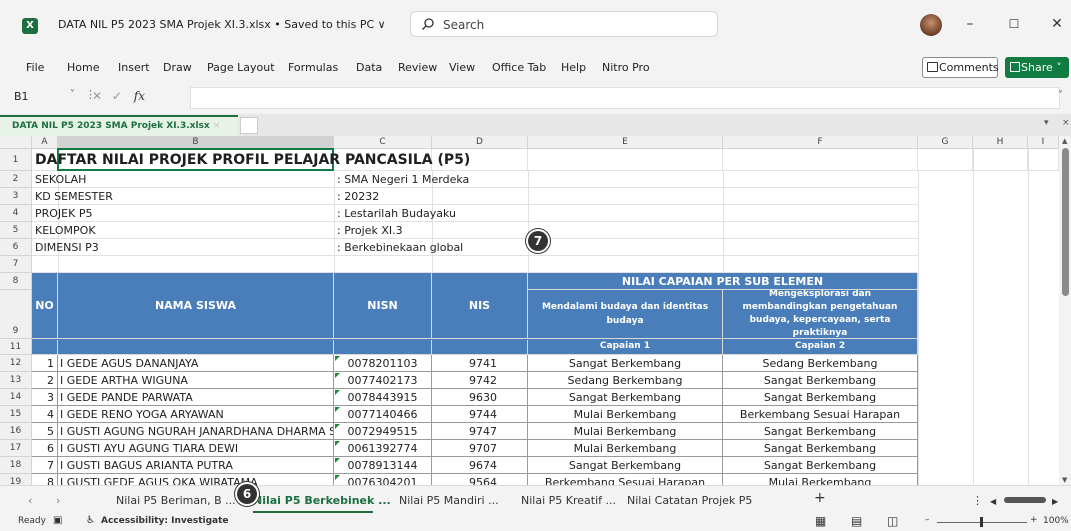  I want to click on student-capaian-1: Berkembang Sesuai Harapan, so click(625, 479).